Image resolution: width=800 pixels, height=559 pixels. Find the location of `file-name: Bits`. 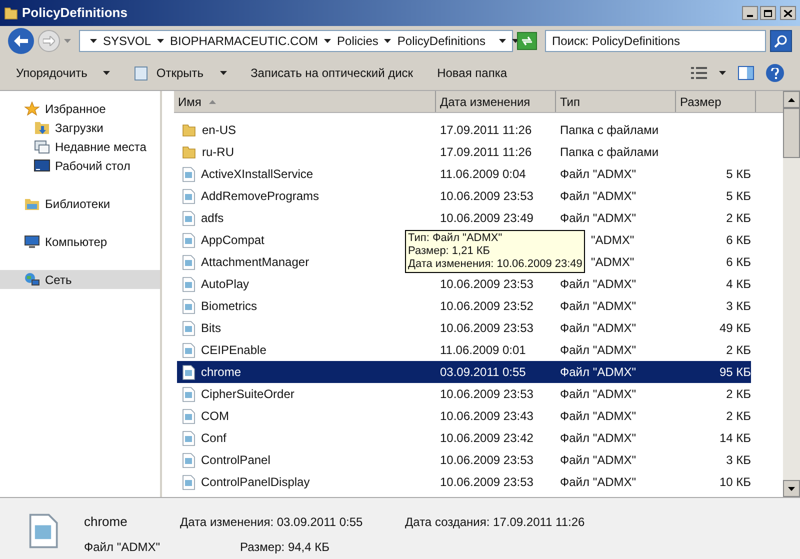

file-name: Bits is located at coordinates (211, 328).